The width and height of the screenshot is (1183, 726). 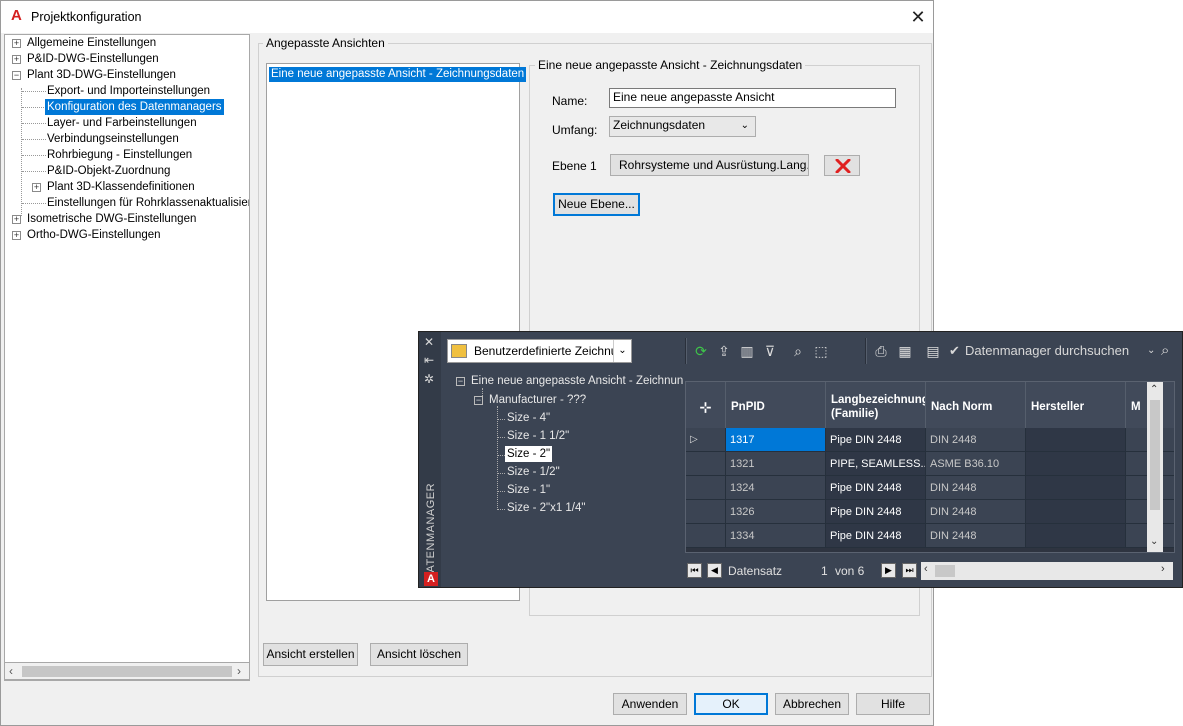 I want to click on import-icon: ▤, so click(x=933, y=351).